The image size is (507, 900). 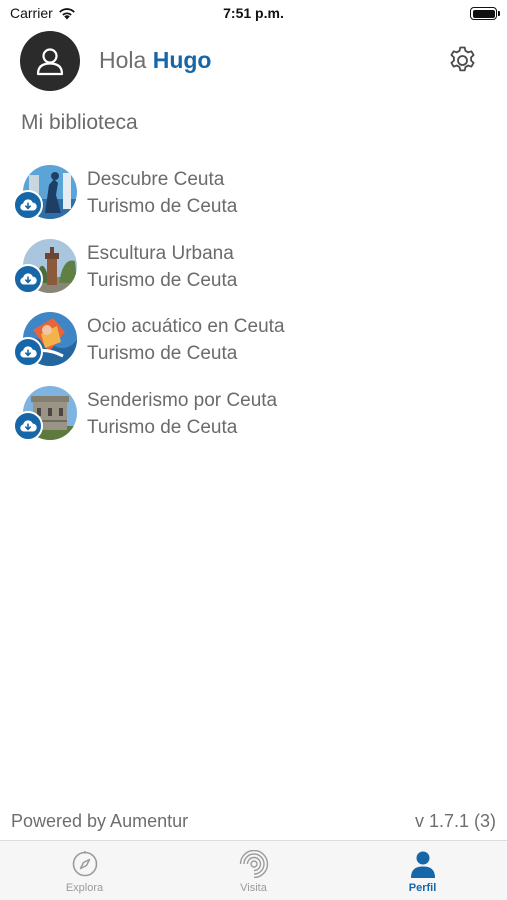 I want to click on greeting-text: Hola, so click(x=123, y=60).